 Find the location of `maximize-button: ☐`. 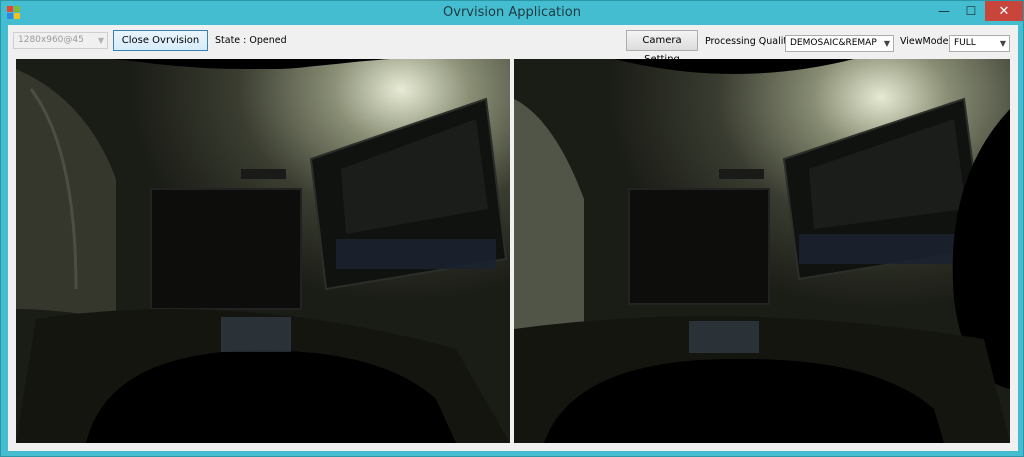

maximize-button: ☐ is located at coordinates (971, 11).